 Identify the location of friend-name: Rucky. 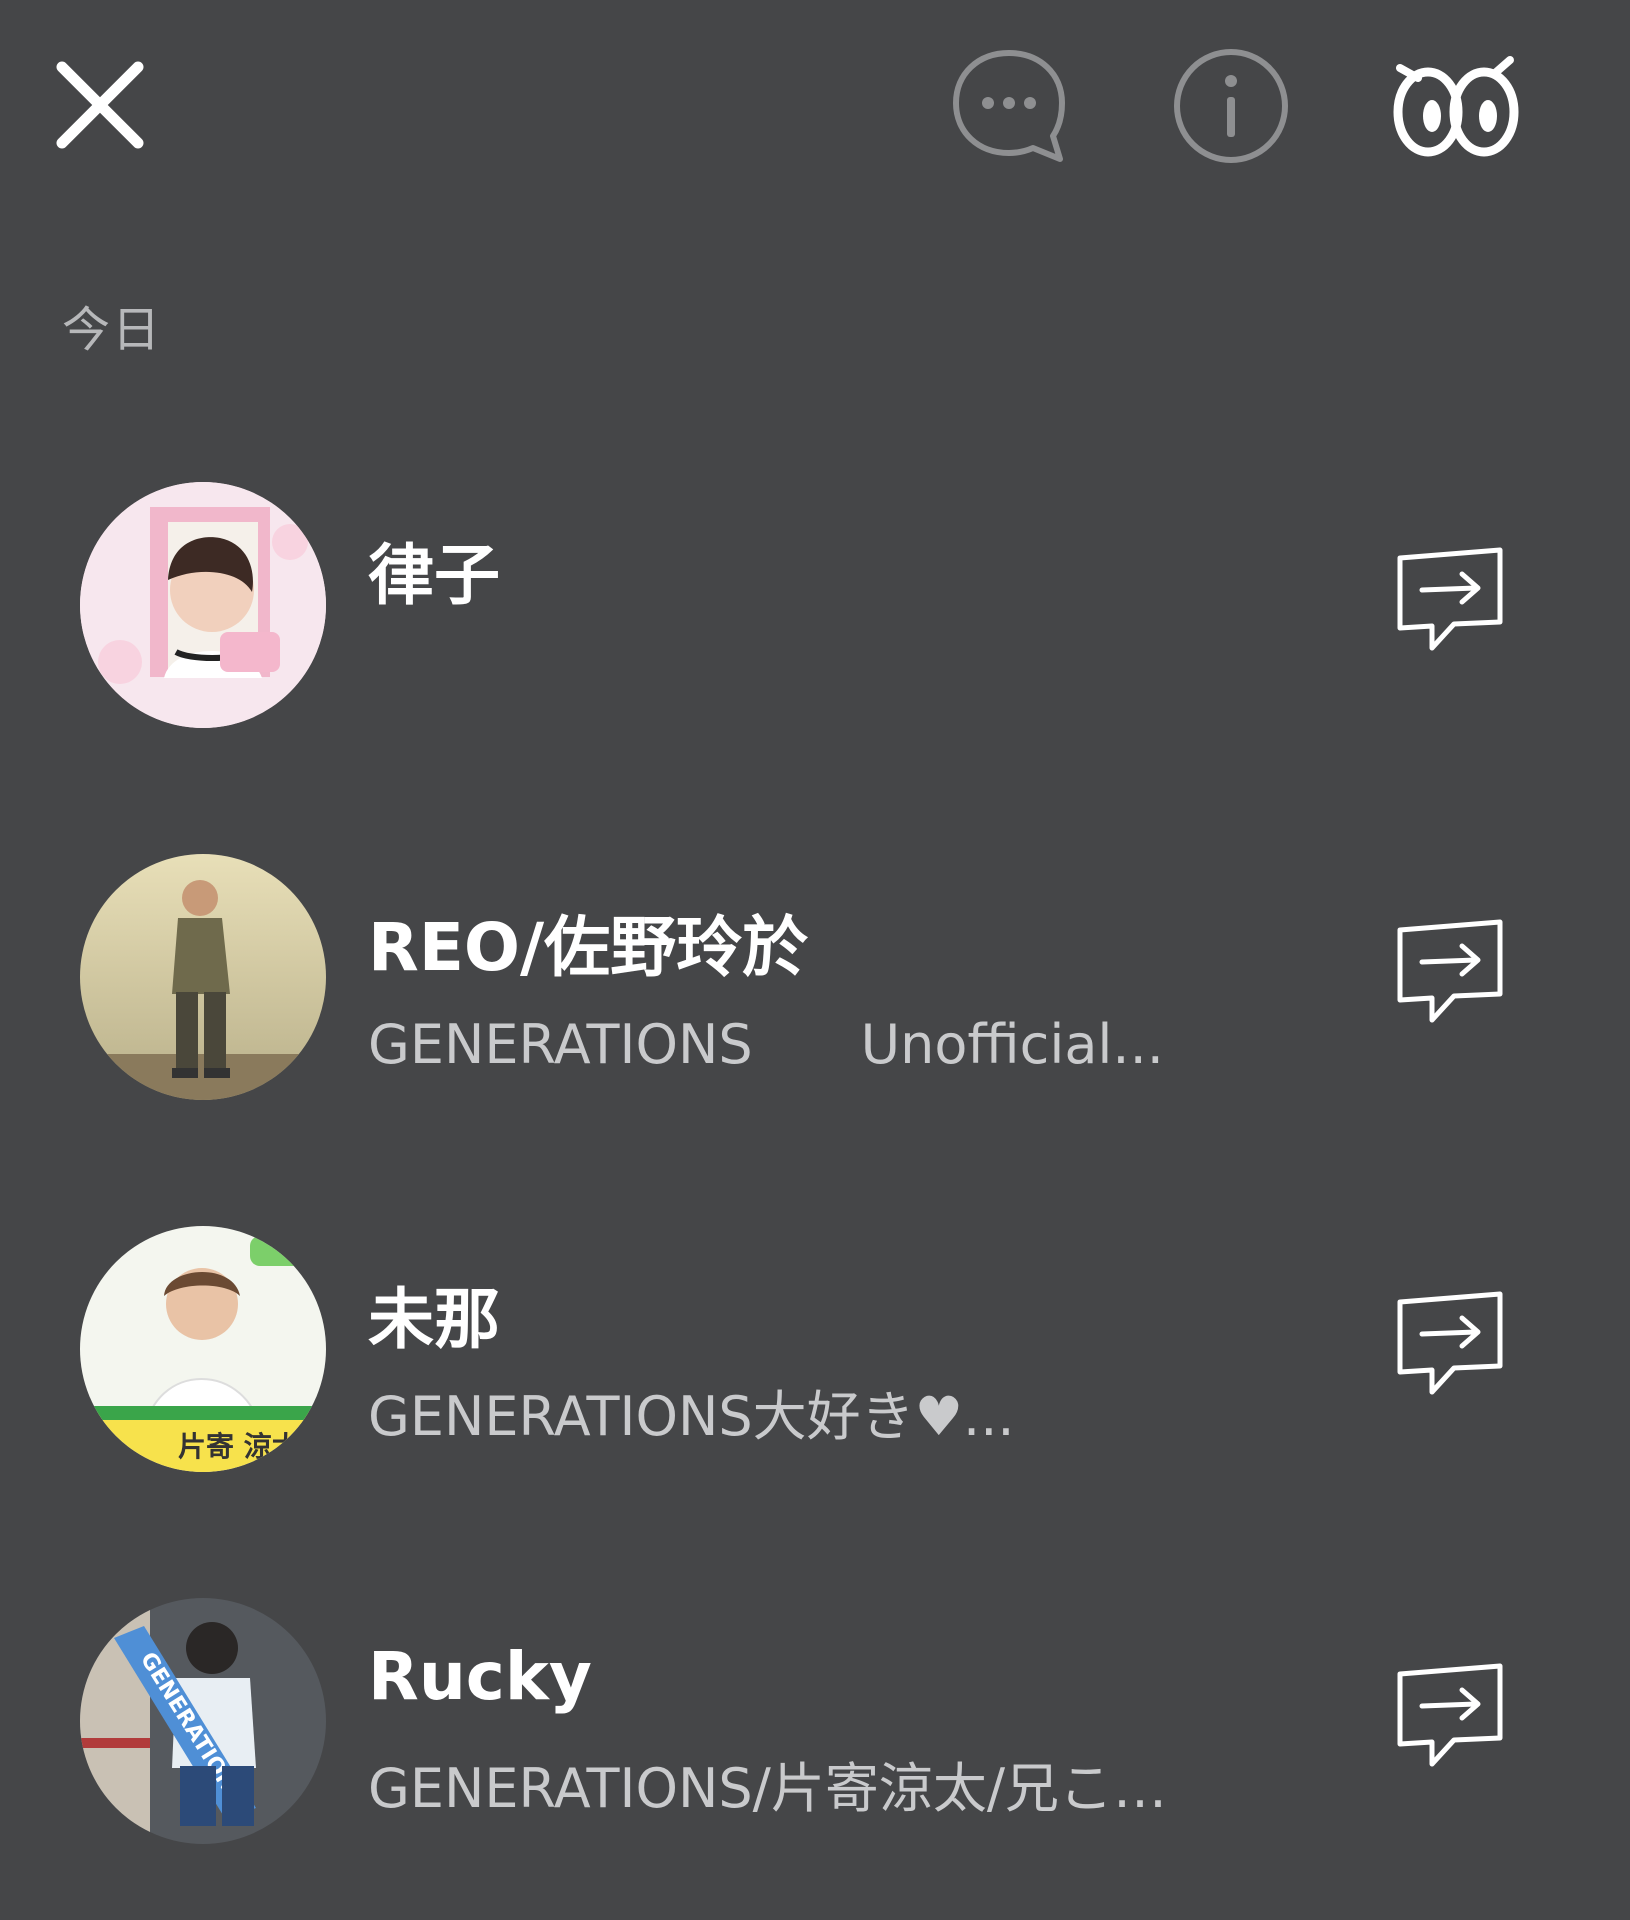
(480, 1676).